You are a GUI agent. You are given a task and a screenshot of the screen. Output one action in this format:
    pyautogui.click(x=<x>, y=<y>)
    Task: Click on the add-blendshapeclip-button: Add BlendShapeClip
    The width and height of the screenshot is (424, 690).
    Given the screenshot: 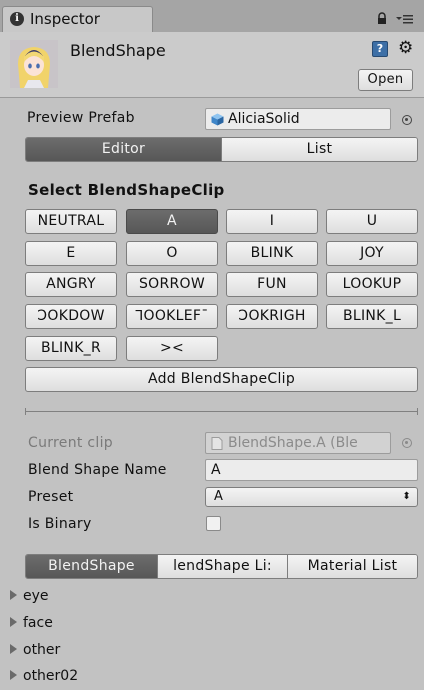 What is the action you would take?
    pyautogui.click(x=221, y=379)
    